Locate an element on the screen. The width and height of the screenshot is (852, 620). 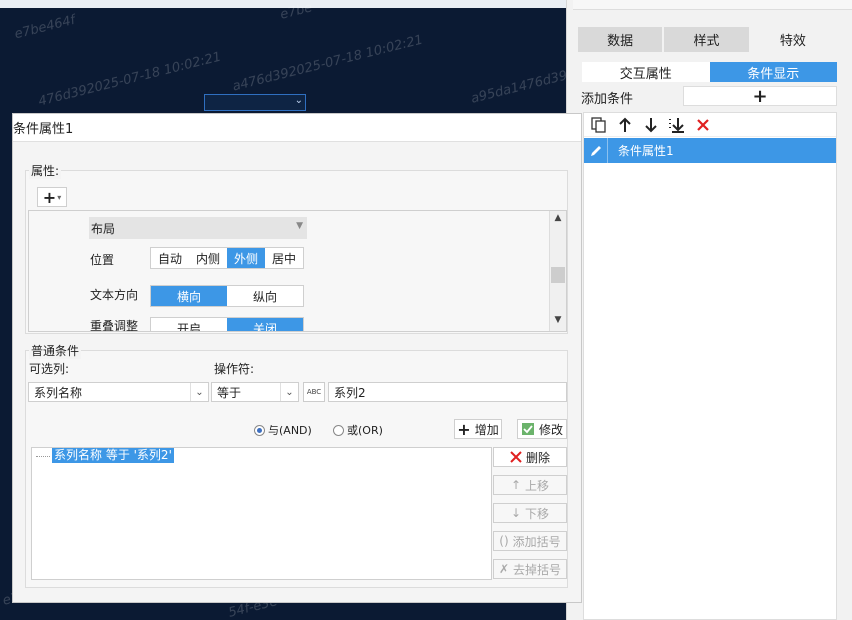
condition-list-item: 条件属性1 is located at coordinates (710, 150).